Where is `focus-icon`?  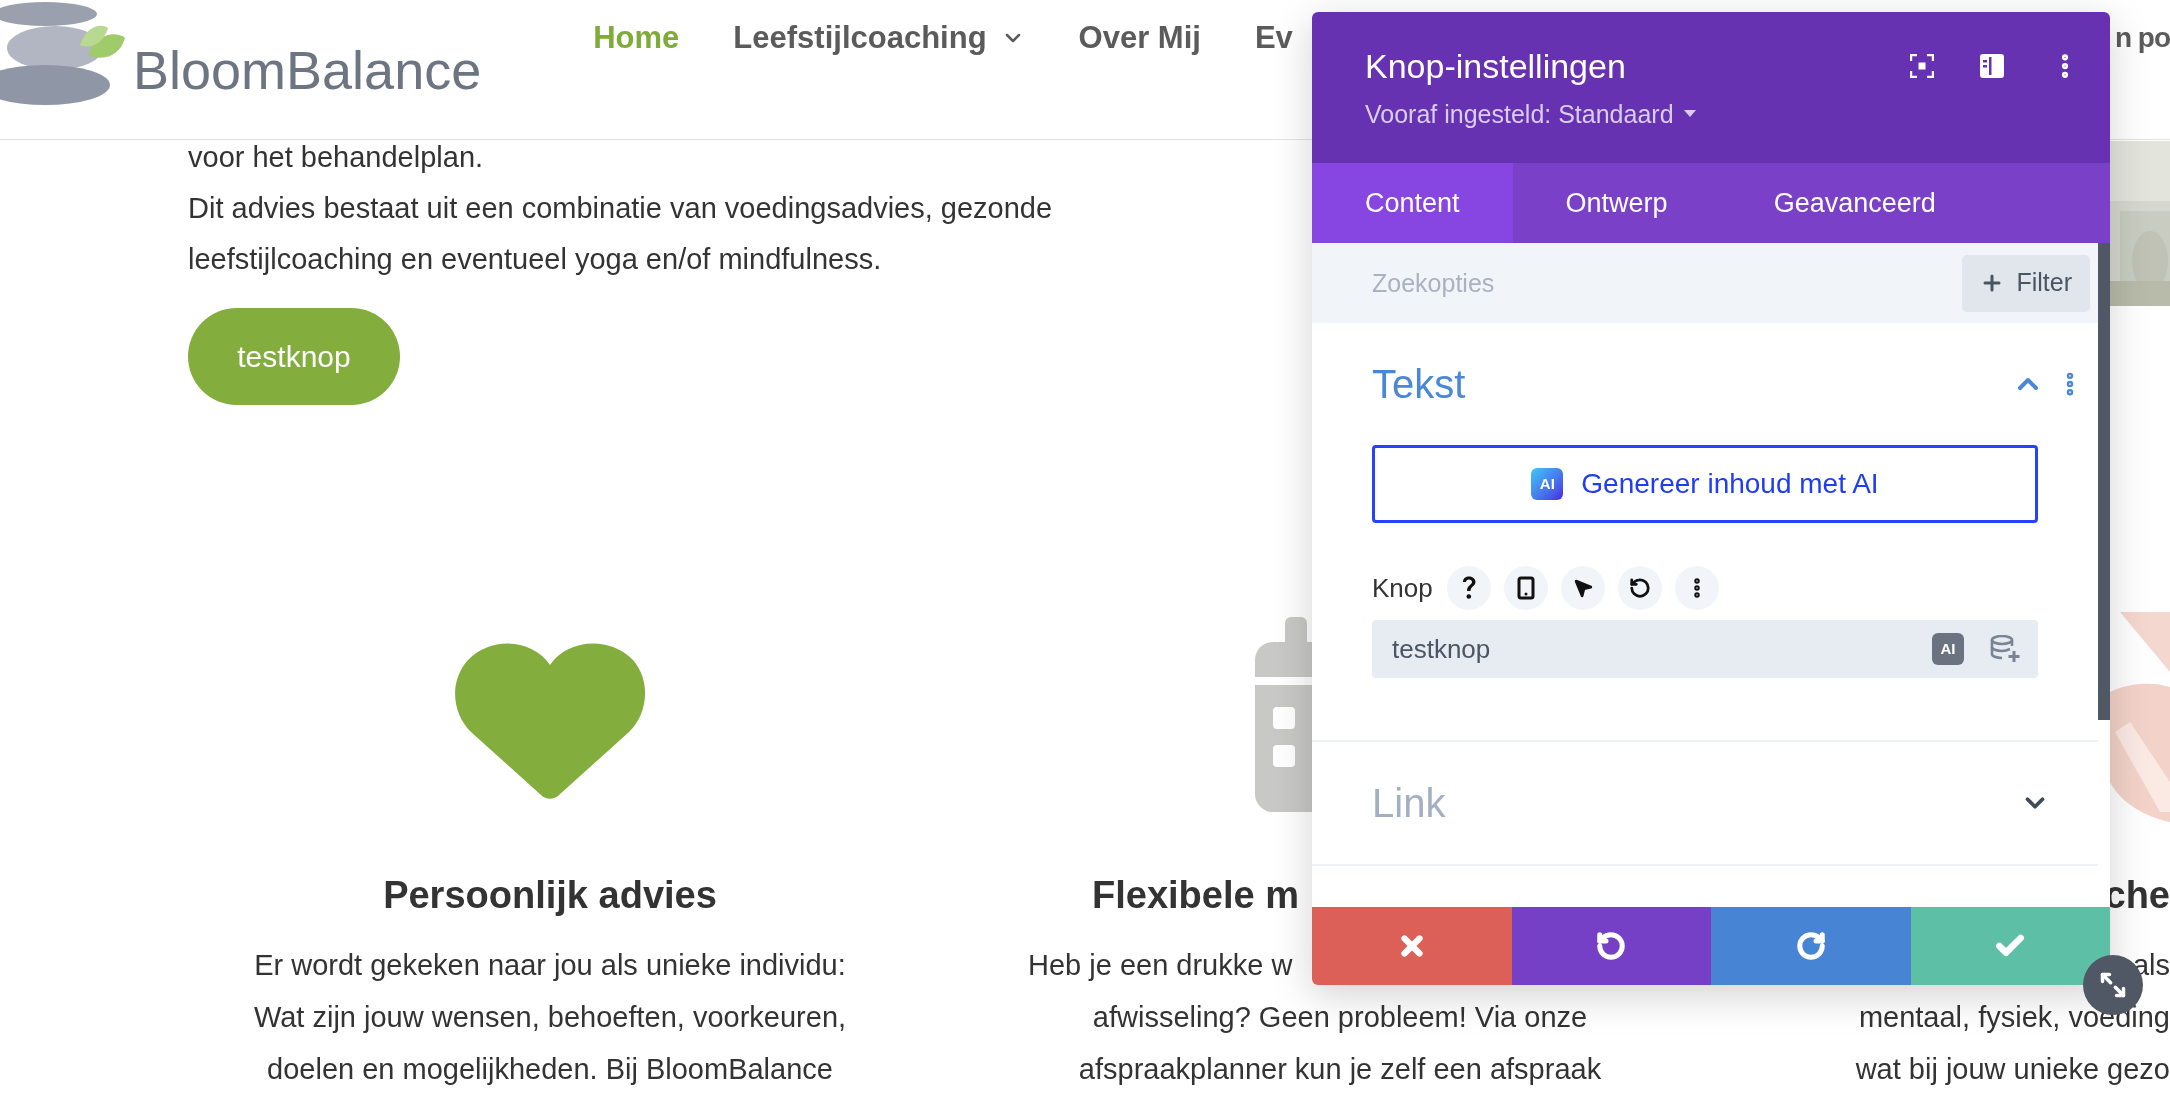
focus-icon is located at coordinates (1922, 66).